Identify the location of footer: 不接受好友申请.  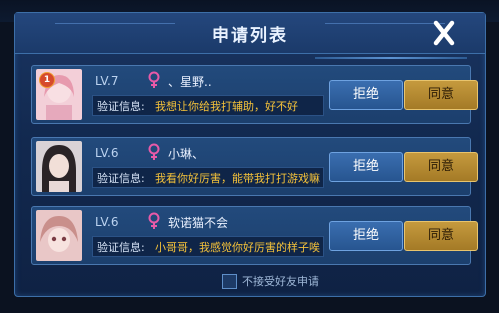
(250, 282).